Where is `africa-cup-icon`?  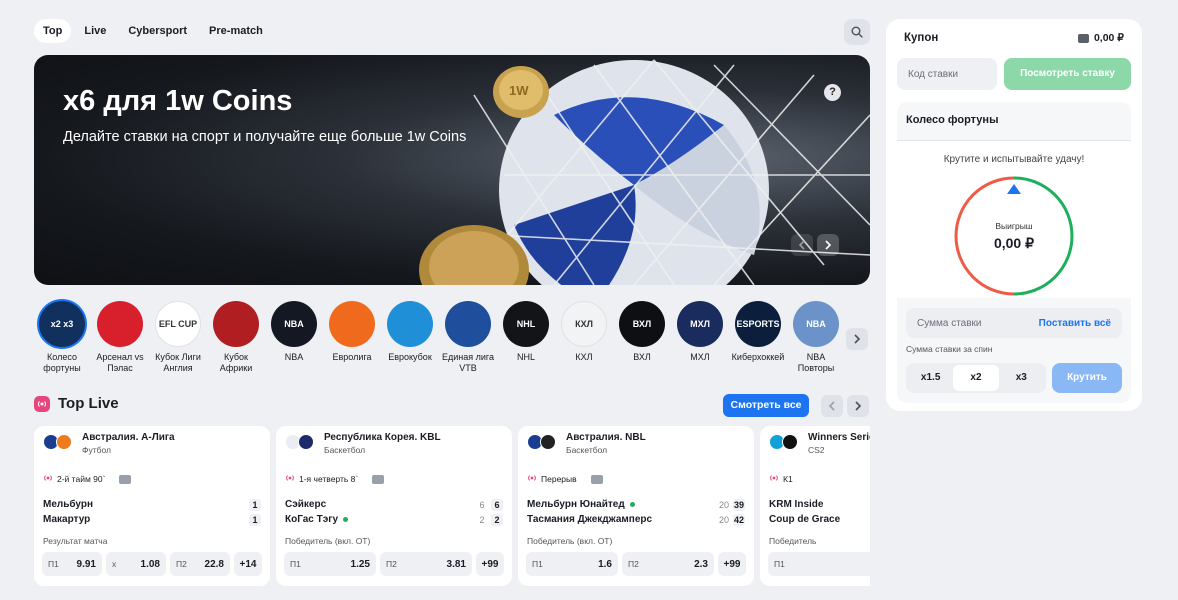 africa-cup-icon is located at coordinates (236, 324).